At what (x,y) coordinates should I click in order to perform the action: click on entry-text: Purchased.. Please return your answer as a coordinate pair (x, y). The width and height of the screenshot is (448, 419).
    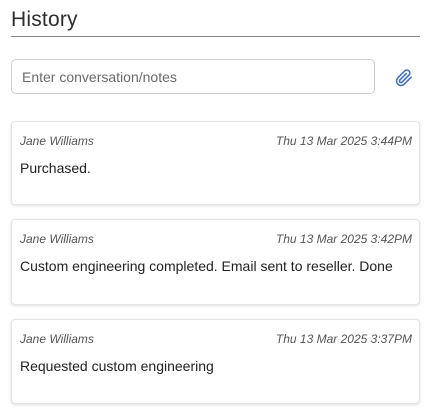
    Looking at the image, I should click on (55, 168).